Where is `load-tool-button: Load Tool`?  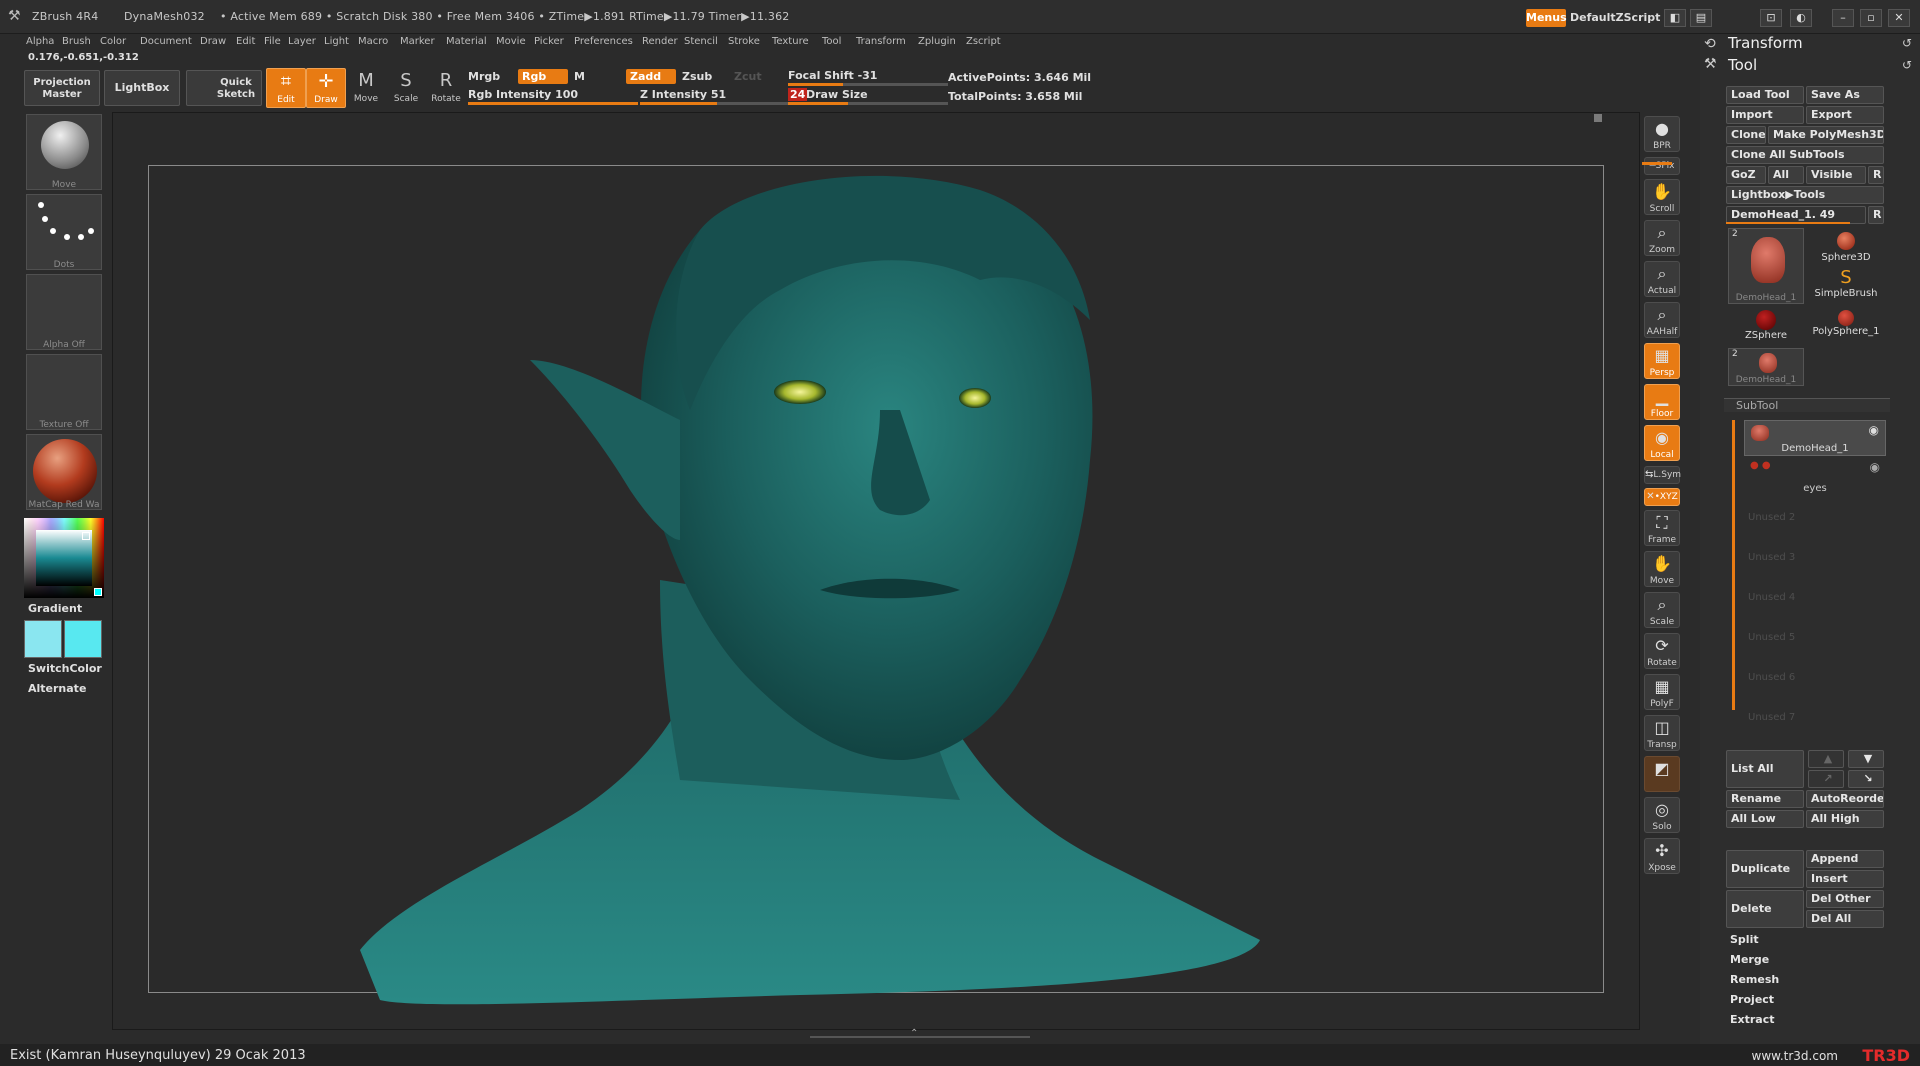
load-tool-button: Load Tool is located at coordinates (1765, 95).